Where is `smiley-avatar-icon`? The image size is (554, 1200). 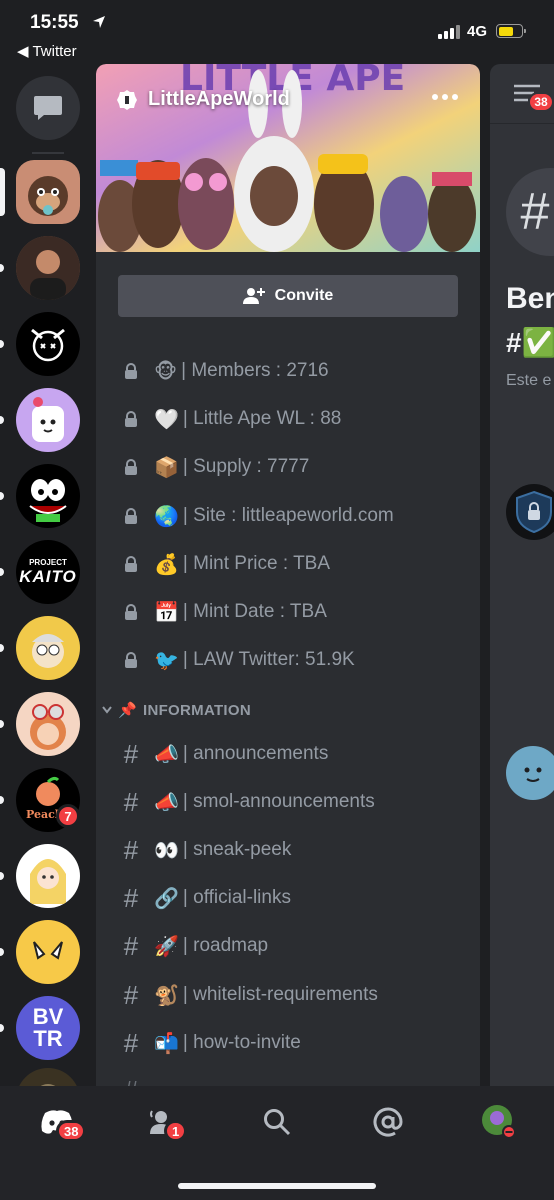 smiley-avatar-icon is located at coordinates (533, 774).